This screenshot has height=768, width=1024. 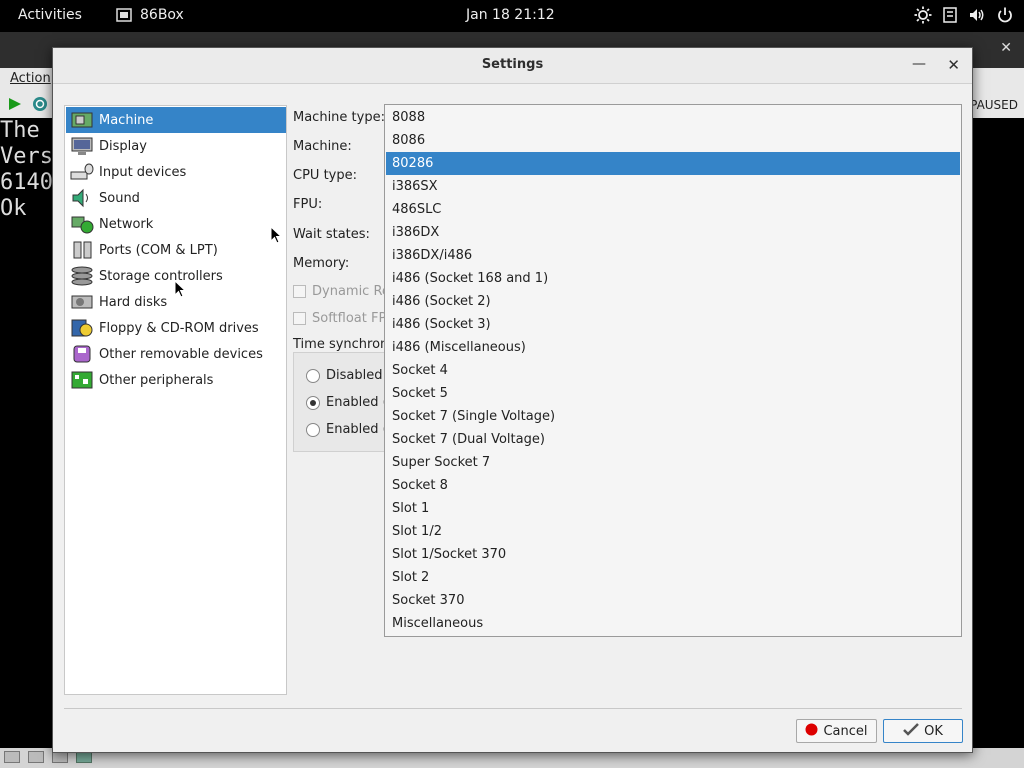 I want to click on top-bar: Activities 86Box Jan 18 21:12, so click(x=512, y=16).